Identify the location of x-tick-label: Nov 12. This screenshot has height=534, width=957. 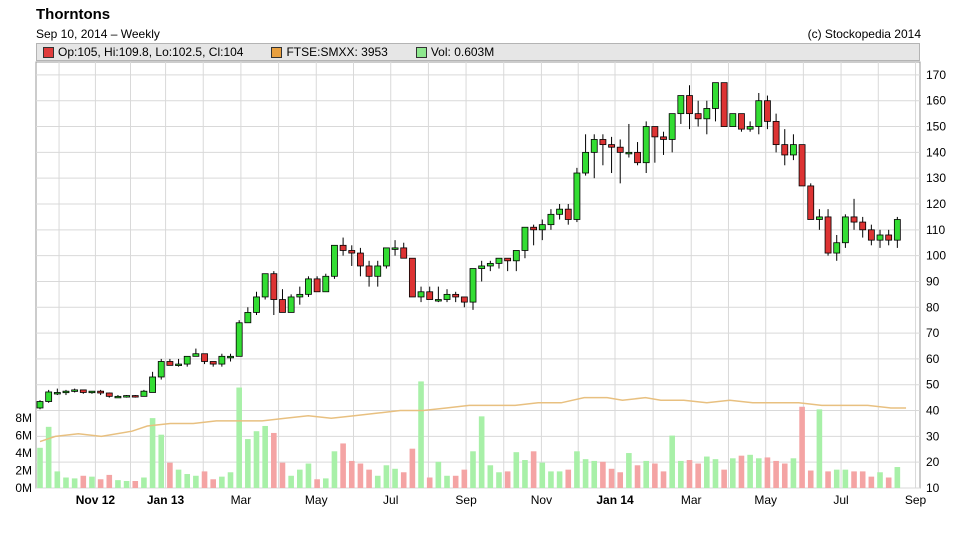
(96, 500).